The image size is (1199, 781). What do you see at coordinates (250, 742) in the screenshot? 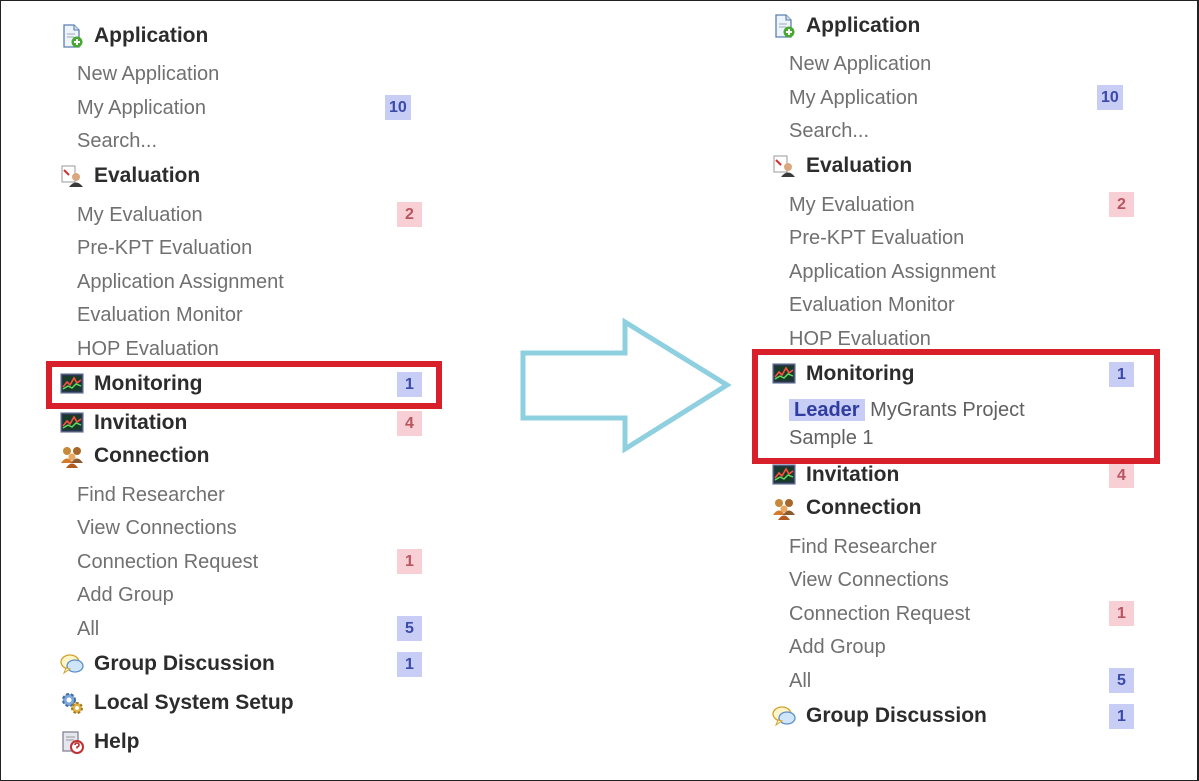
I see `help-header: Help` at bounding box center [250, 742].